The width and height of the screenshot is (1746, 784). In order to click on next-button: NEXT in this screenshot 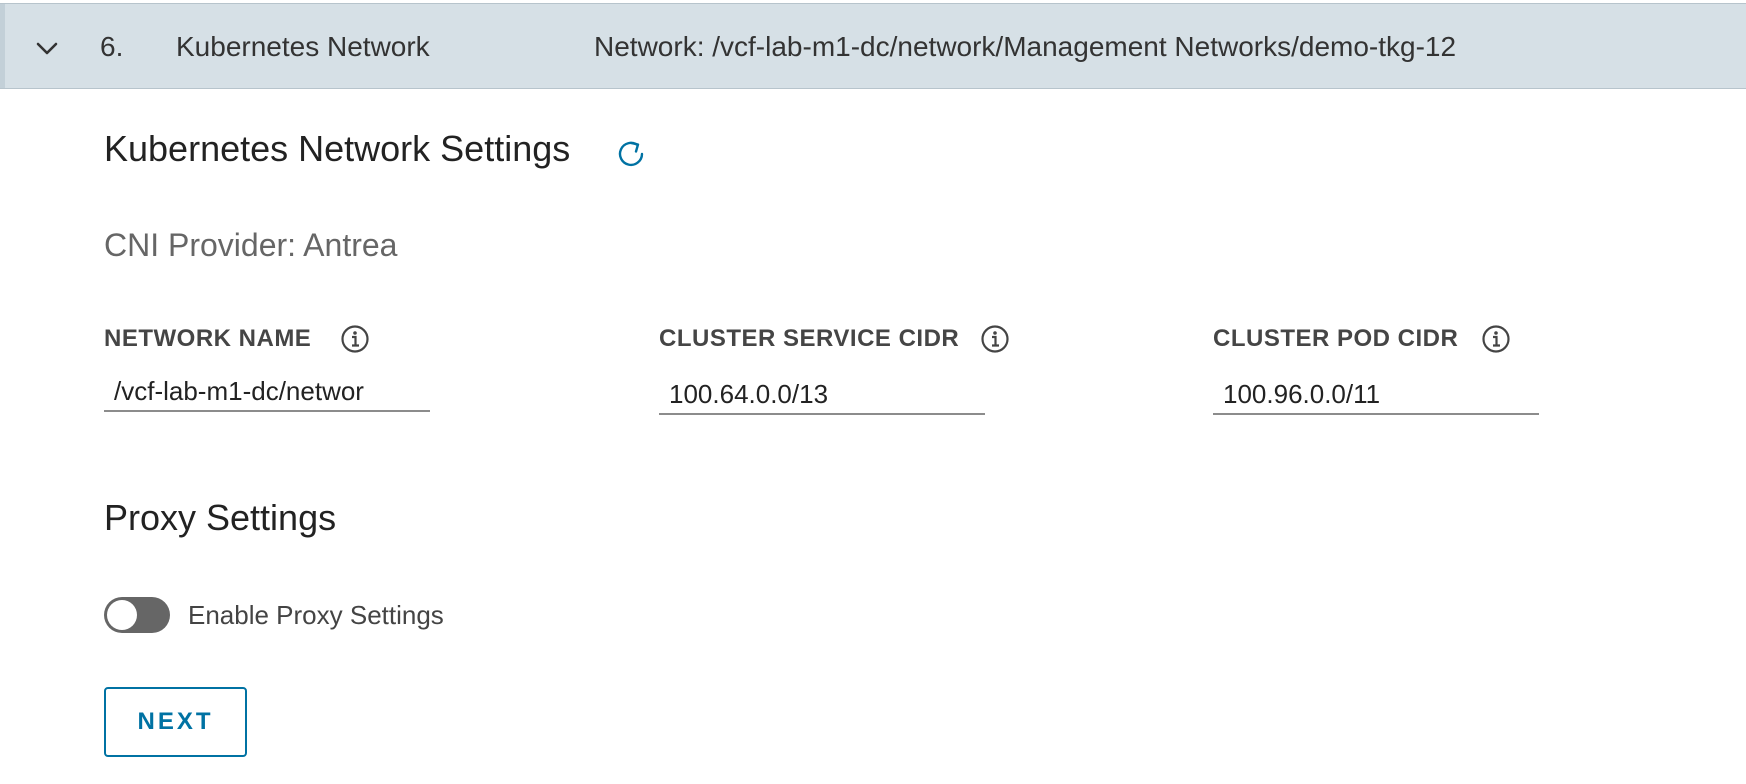, I will do `click(175, 722)`.